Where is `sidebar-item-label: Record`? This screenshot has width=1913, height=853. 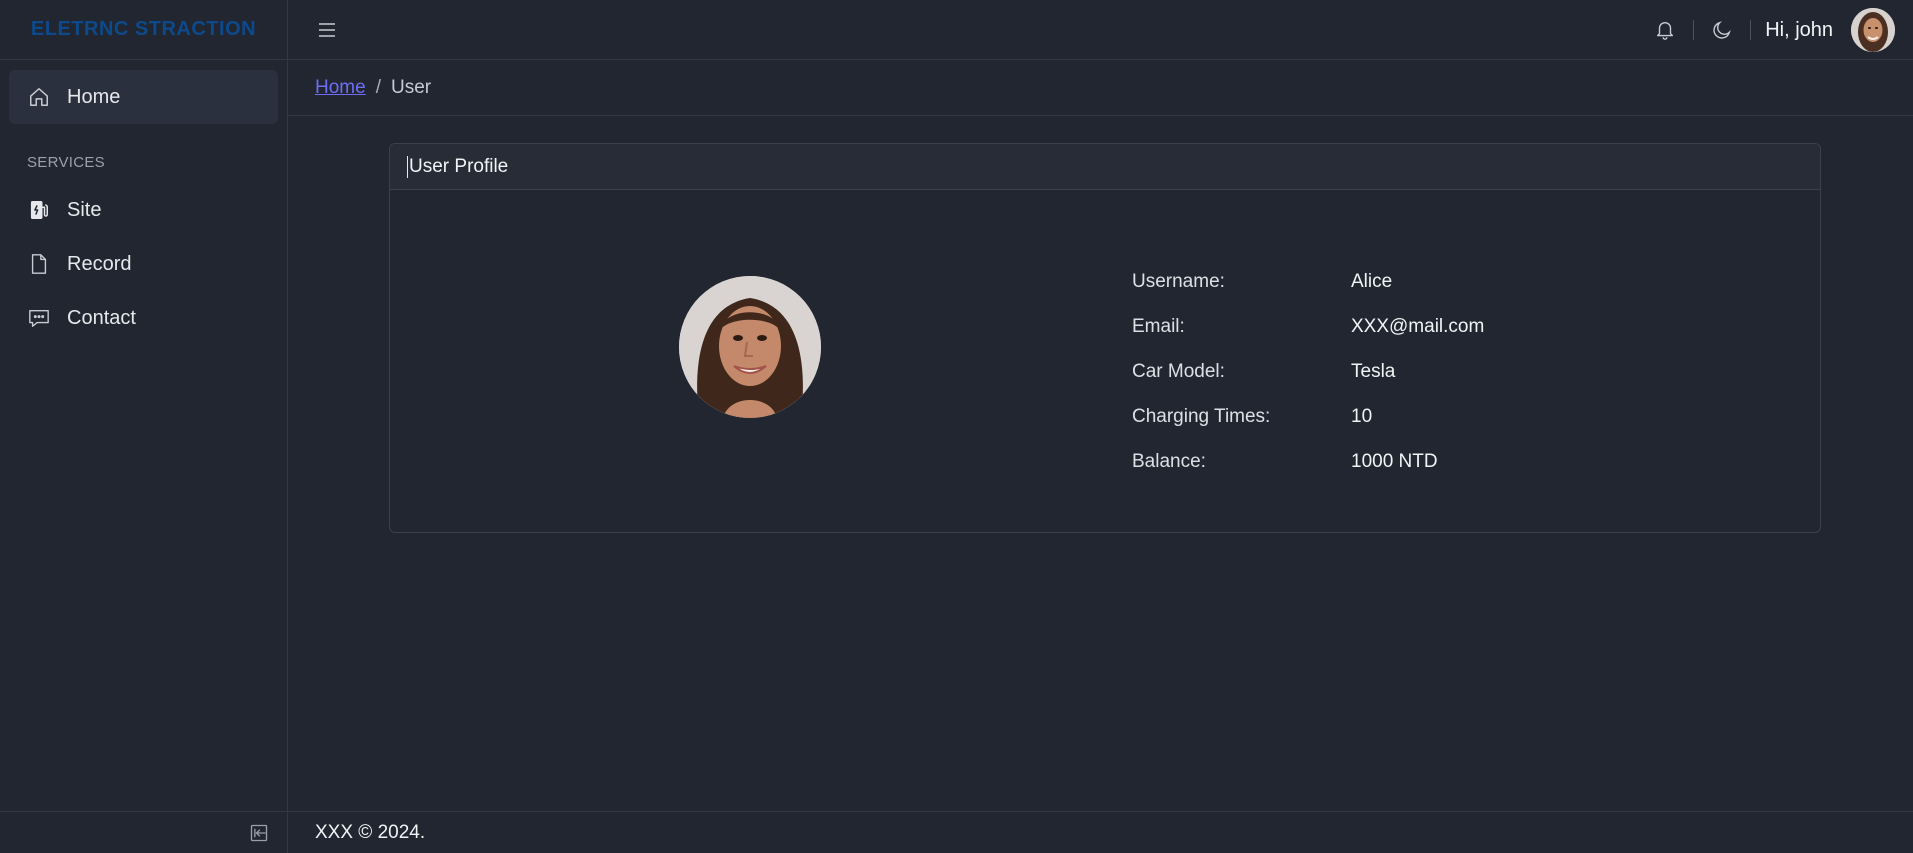 sidebar-item-label: Record is located at coordinates (99, 263).